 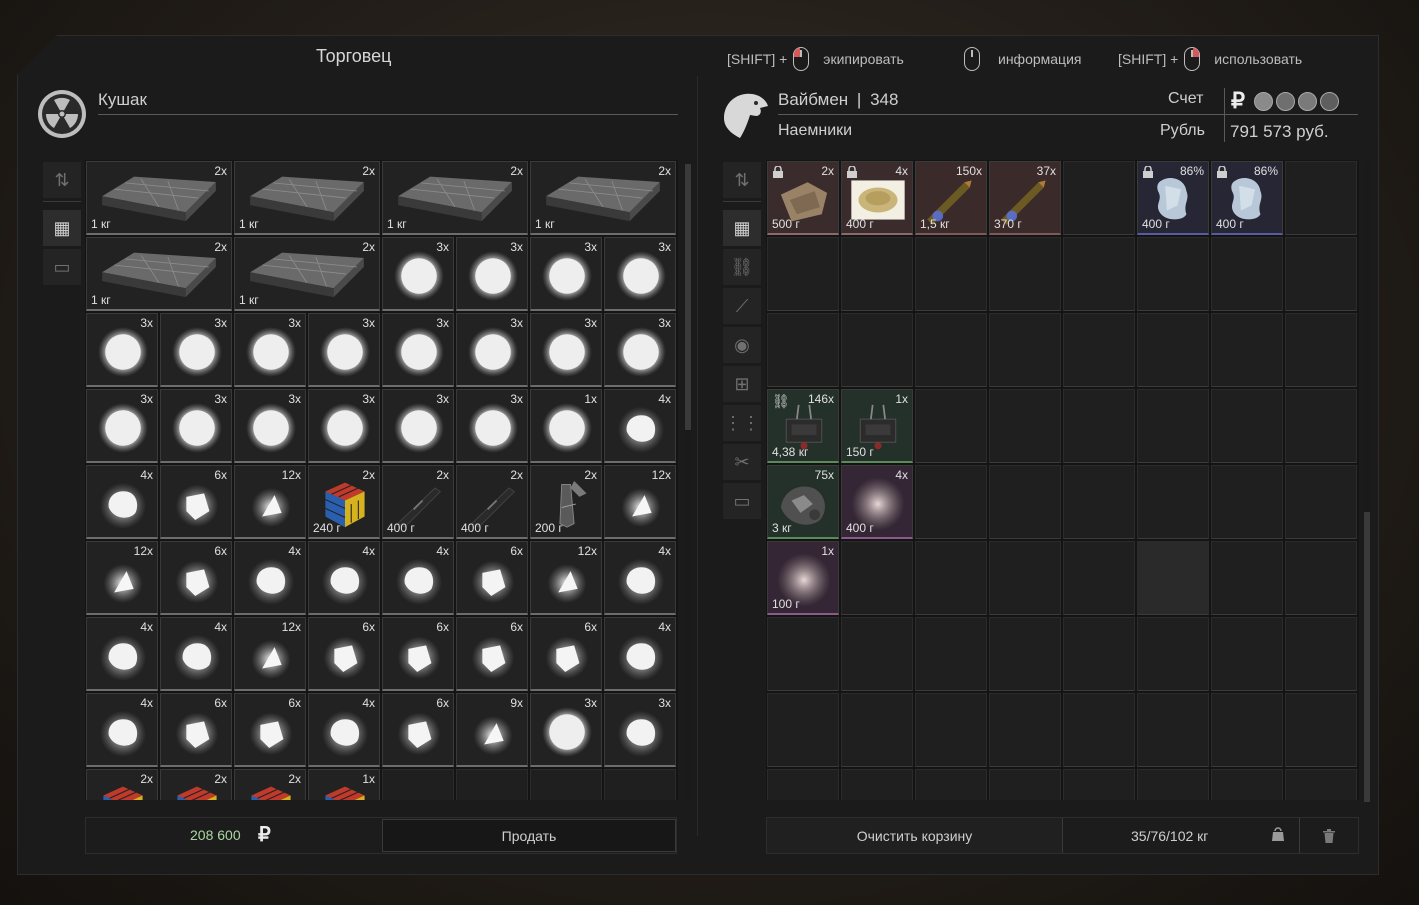 What do you see at coordinates (742, 384) in the screenshot?
I see `filter-medicine-button: ⊞` at bounding box center [742, 384].